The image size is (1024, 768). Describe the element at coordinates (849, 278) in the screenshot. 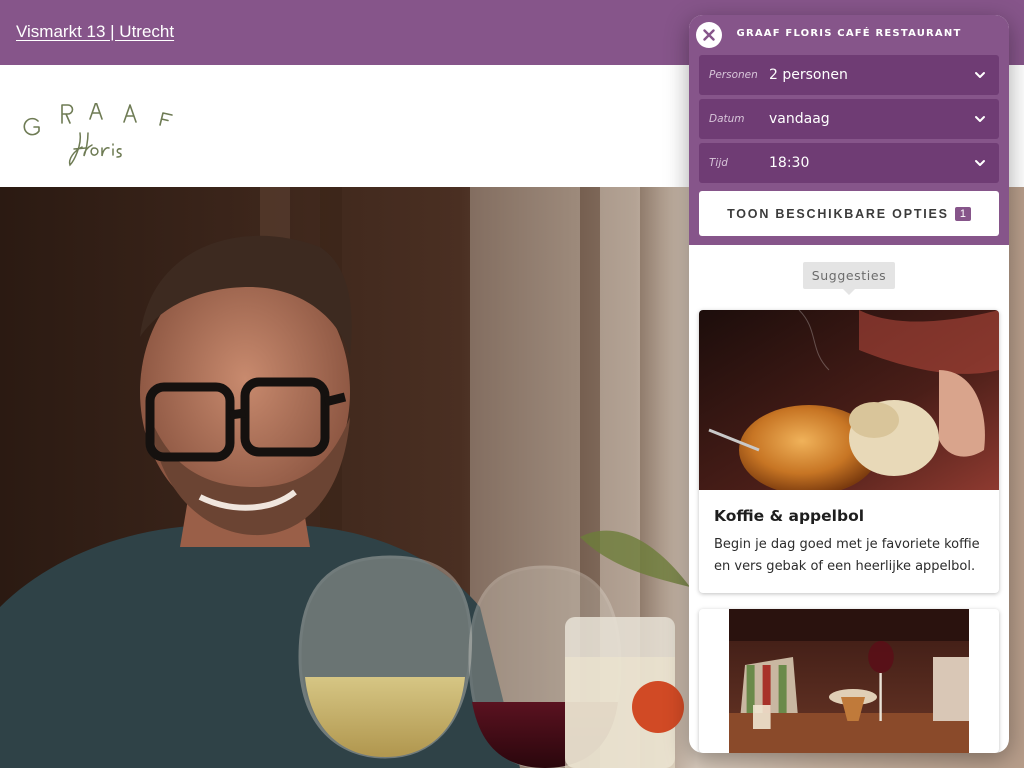

I see `suggestions-label: Suggesties` at that location.